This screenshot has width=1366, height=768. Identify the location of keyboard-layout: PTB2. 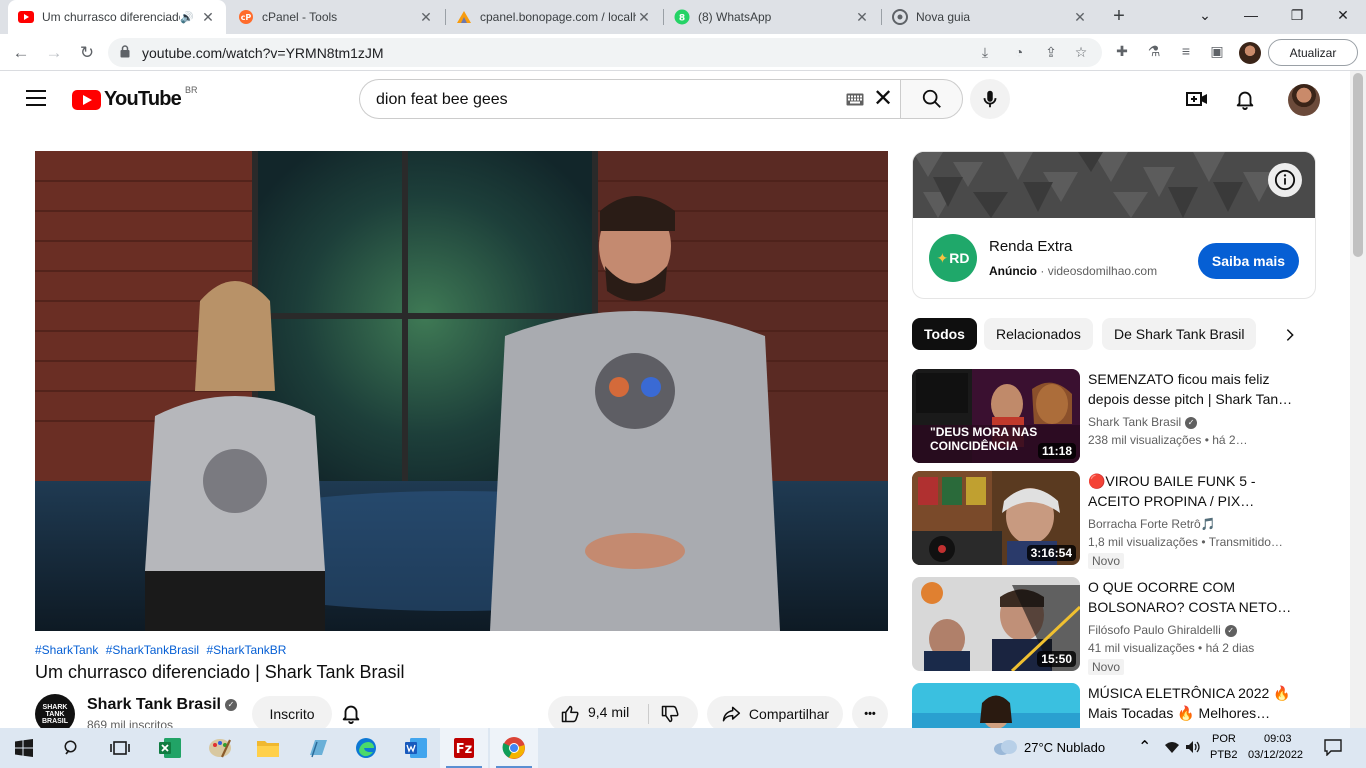
(1224, 755).